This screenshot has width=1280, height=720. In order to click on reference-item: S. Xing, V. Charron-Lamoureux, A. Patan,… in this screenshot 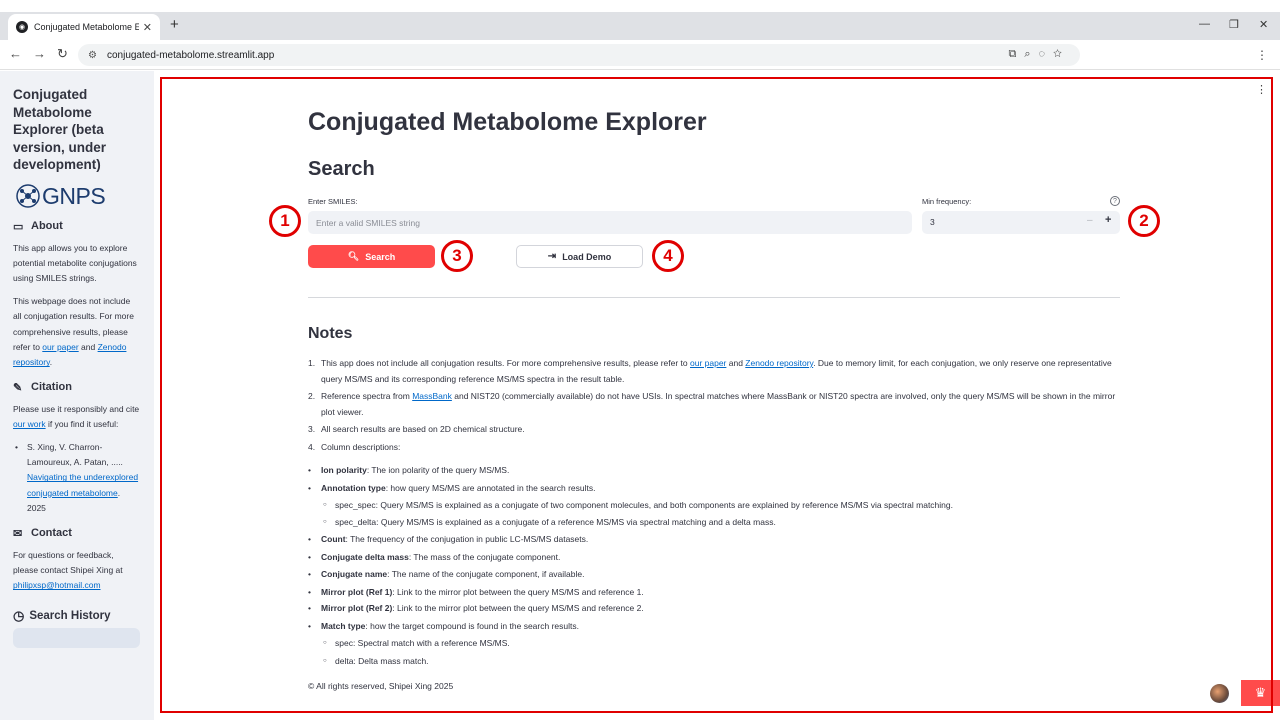, I will do `click(77, 478)`.